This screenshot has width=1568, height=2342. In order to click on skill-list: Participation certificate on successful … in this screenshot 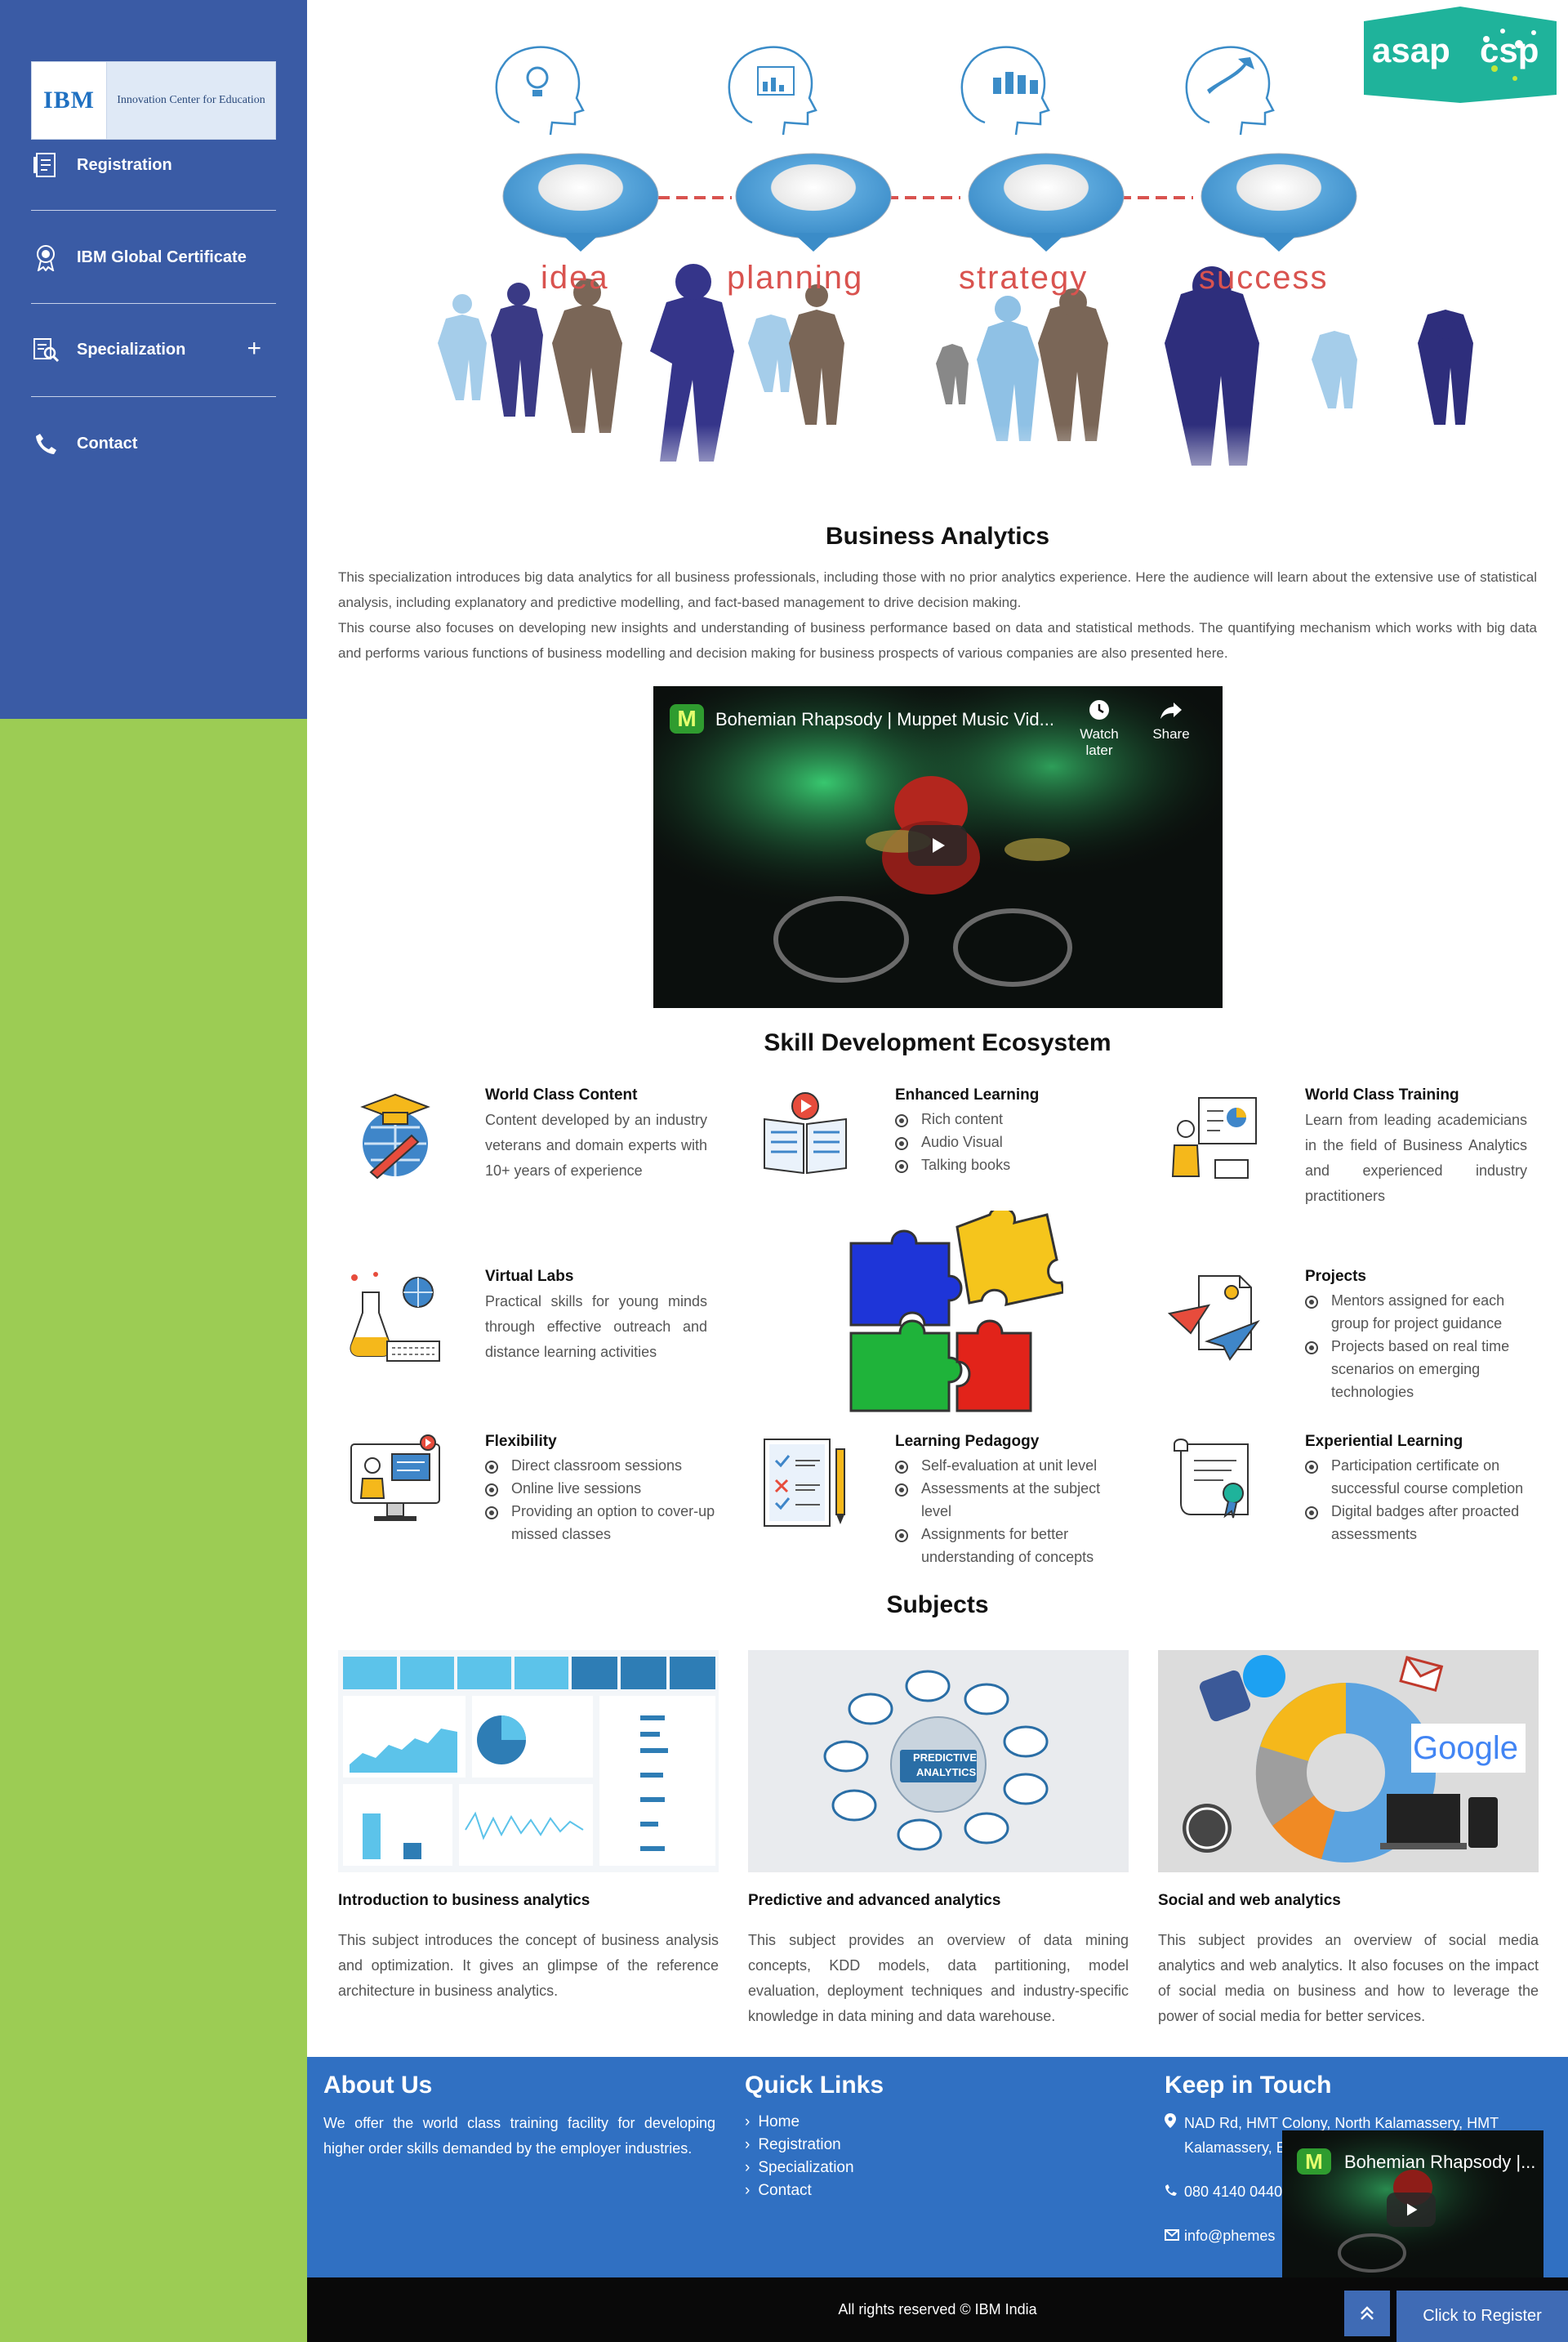, I will do `click(1423, 1500)`.